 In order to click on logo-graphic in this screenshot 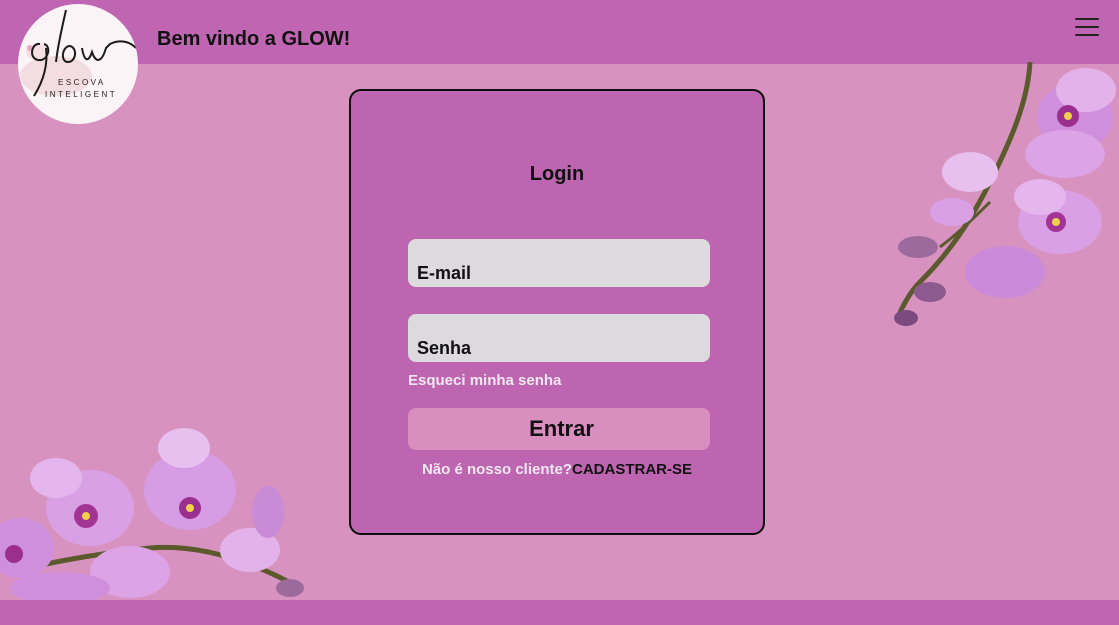, I will do `click(78, 53)`.